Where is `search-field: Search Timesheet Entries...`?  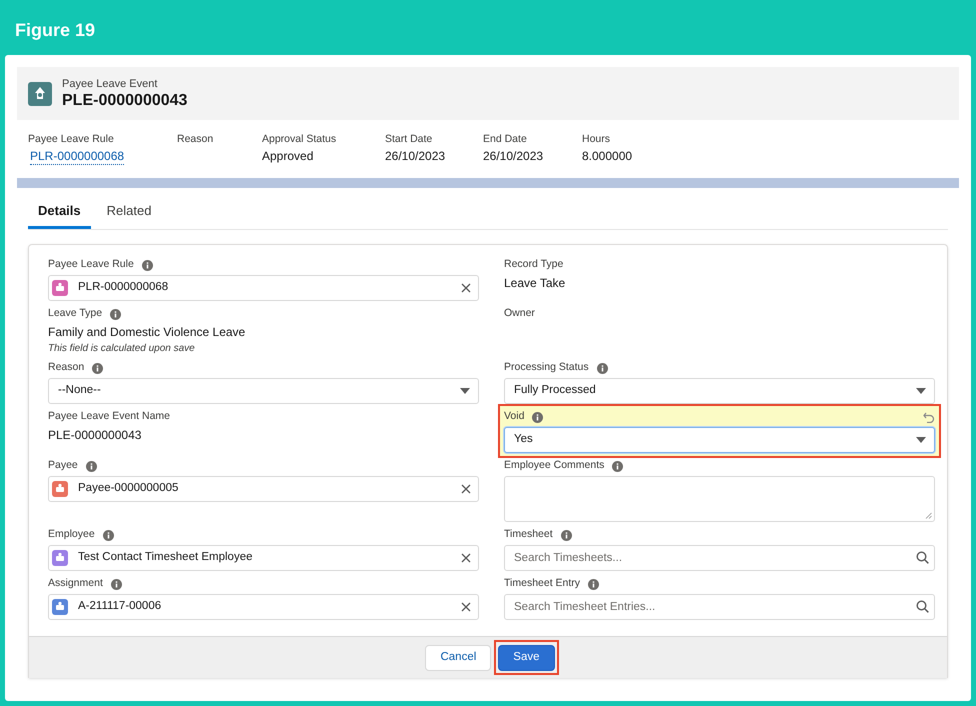 search-field: Search Timesheet Entries... is located at coordinates (719, 607).